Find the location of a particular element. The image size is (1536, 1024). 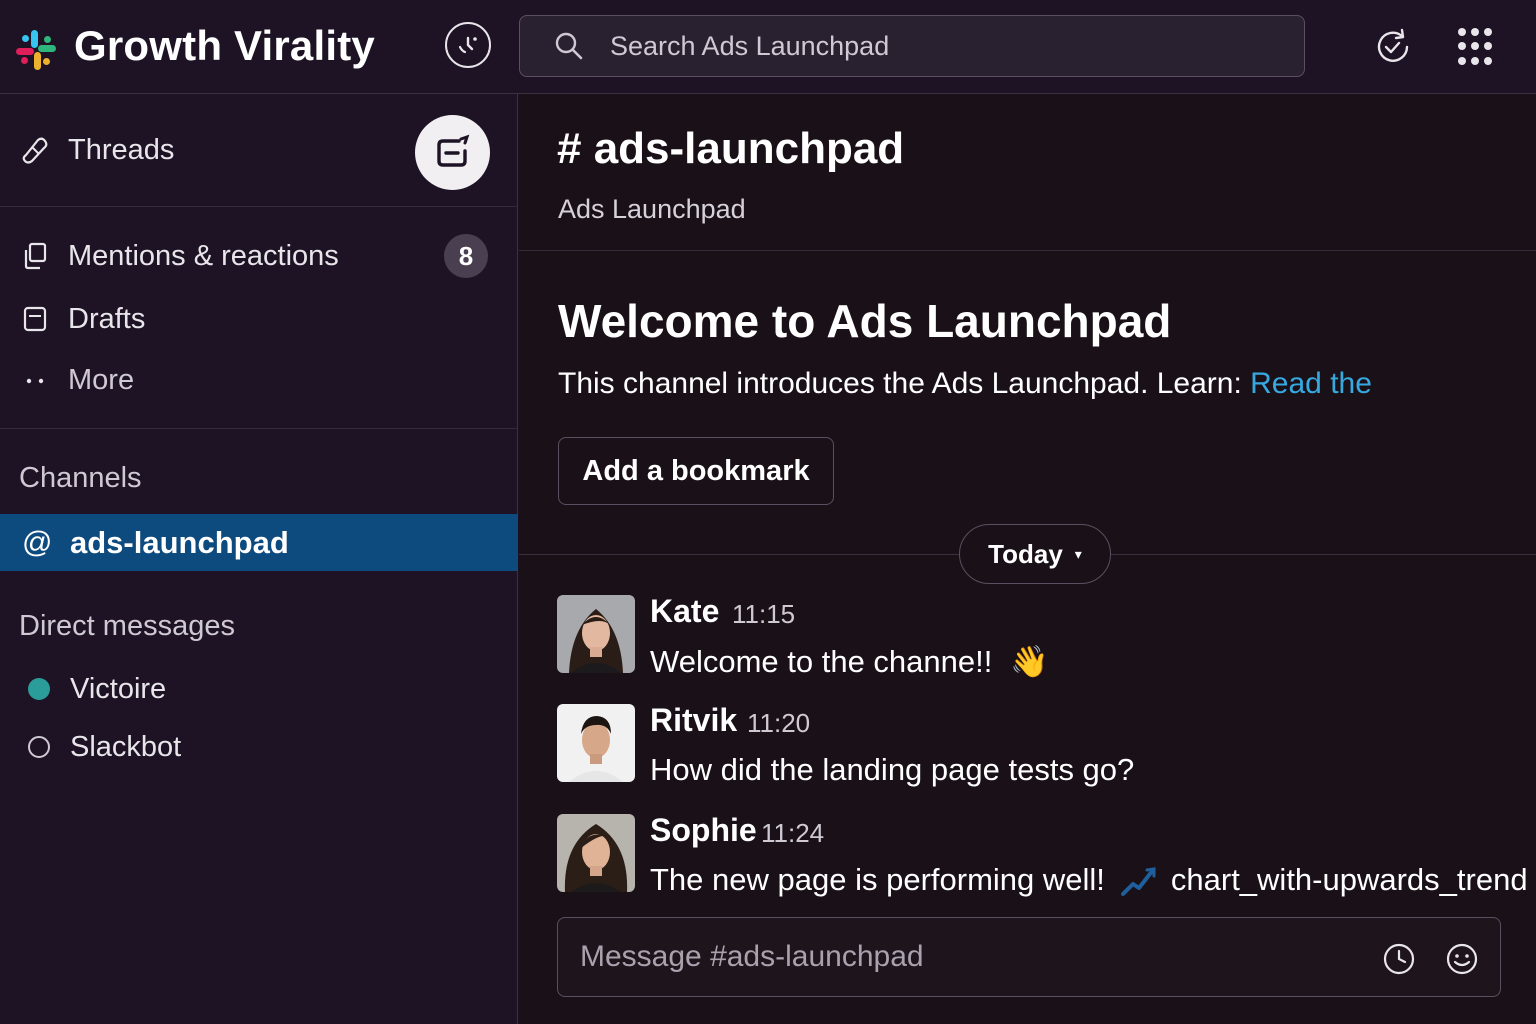

message-input is located at coordinates (970, 957).